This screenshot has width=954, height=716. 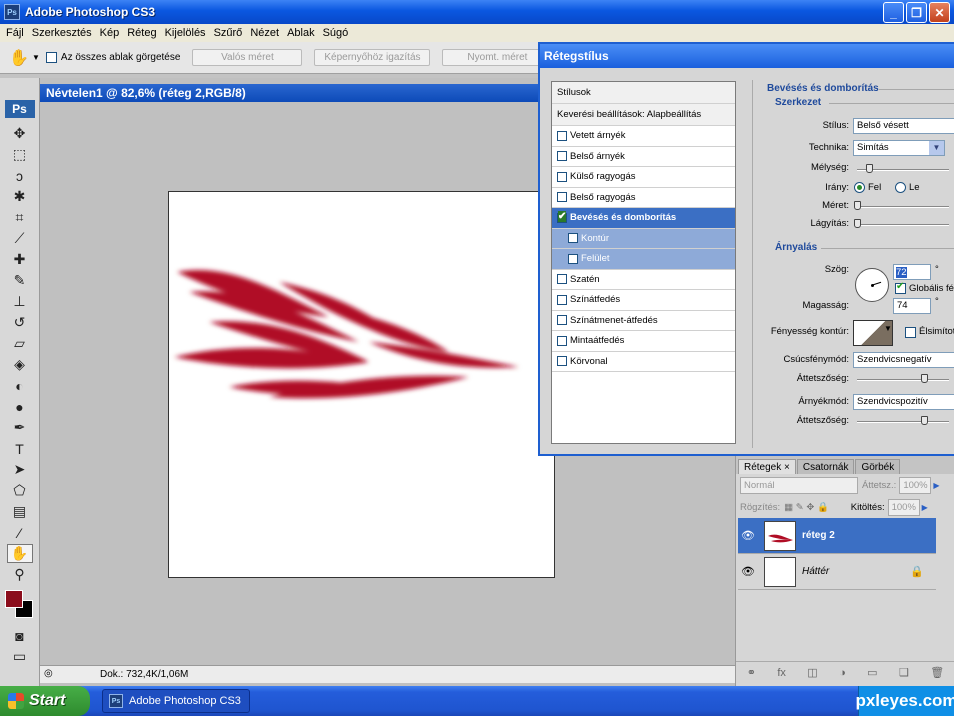 What do you see at coordinates (903, 402) in the screenshot?
I see `shadow-mode-select: Szendvicspozitív` at bounding box center [903, 402].